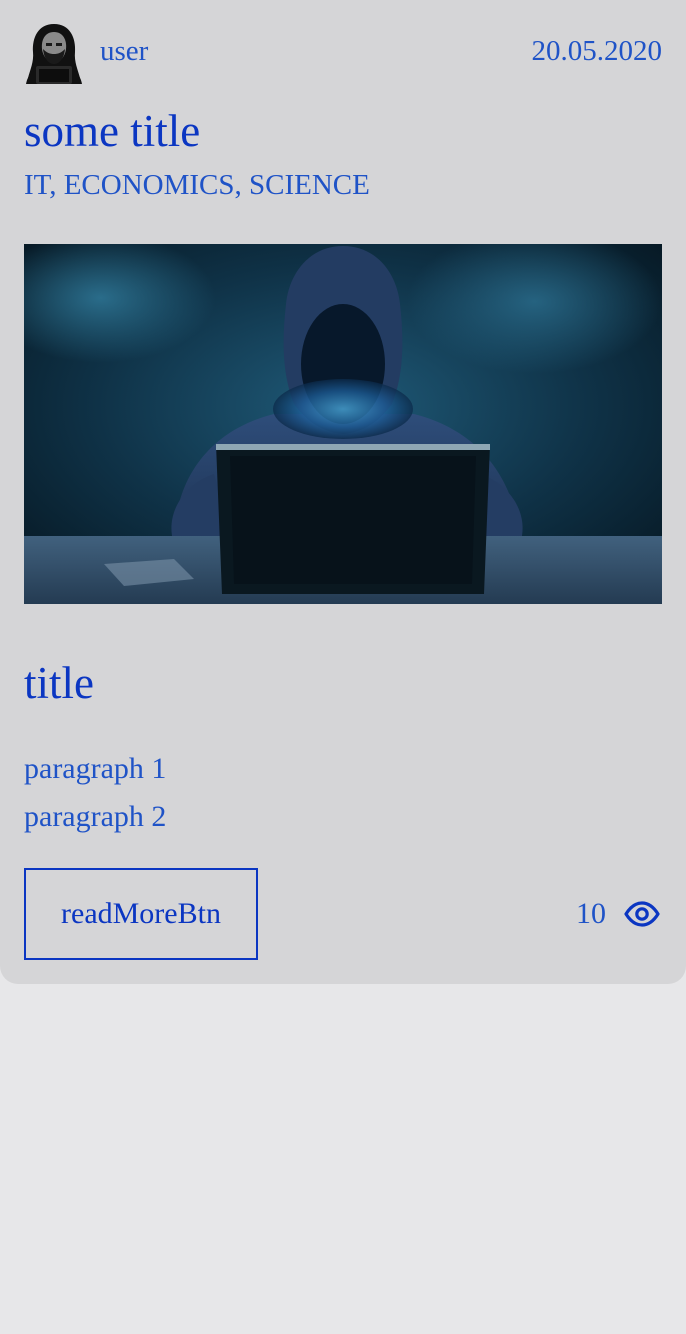  Describe the element at coordinates (95, 768) in the screenshot. I see `paragraph: paragraph 1` at that location.